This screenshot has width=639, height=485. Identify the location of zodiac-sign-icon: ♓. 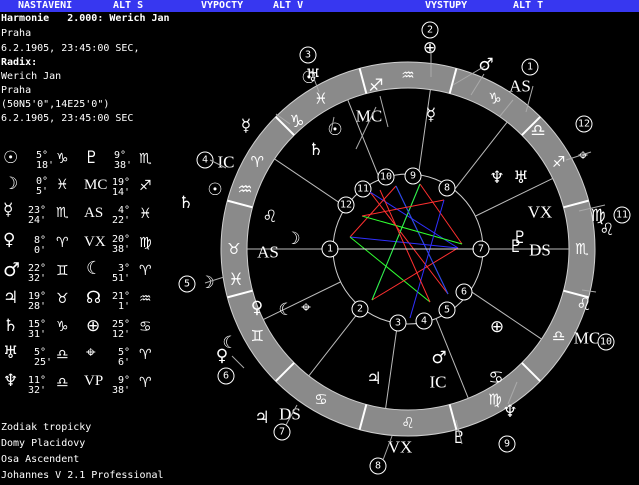
(320, 98).